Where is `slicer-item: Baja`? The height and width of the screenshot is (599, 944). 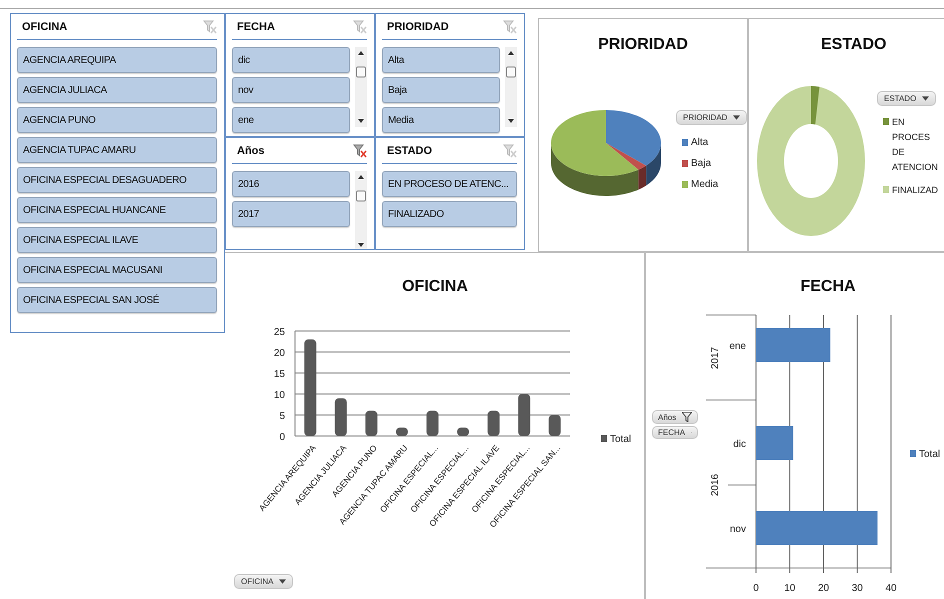 slicer-item: Baja is located at coordinates (441, 90).